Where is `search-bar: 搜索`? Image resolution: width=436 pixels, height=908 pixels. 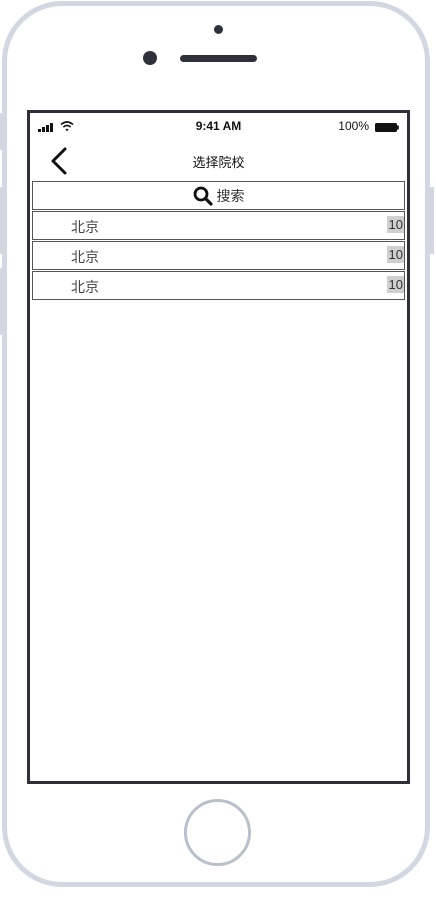
search-bar: 搜索 is located at coordinates (218, 195).